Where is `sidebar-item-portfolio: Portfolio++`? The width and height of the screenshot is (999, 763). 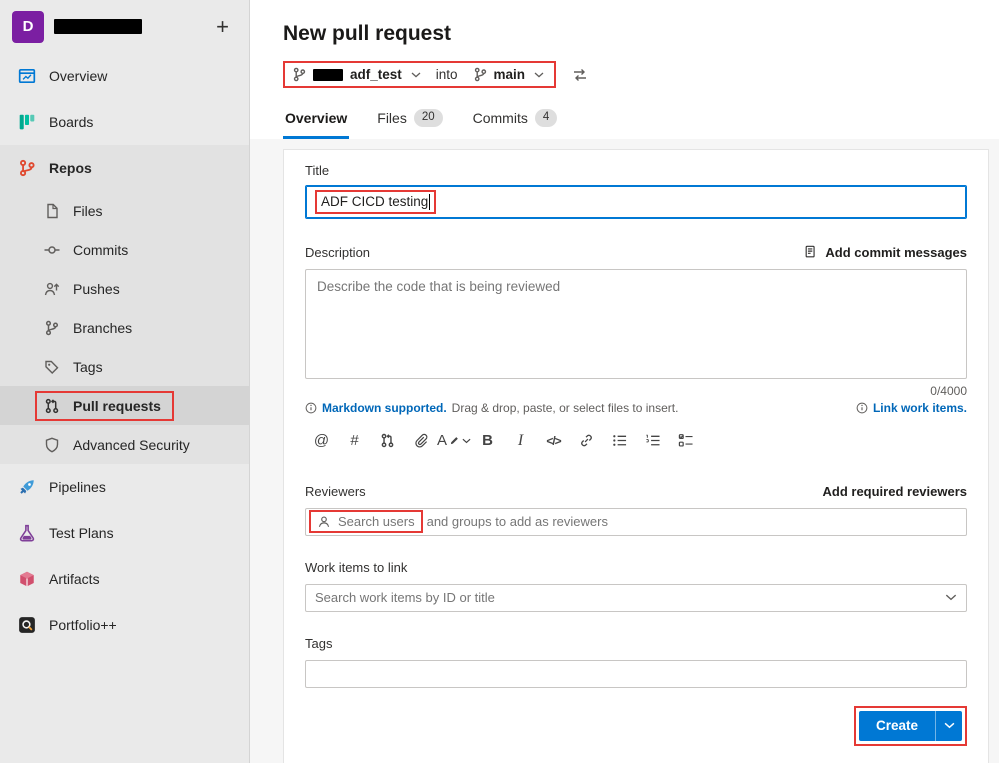
sidebar-item-portfolio: Portfolio++ is located at coordinates (124, 625).